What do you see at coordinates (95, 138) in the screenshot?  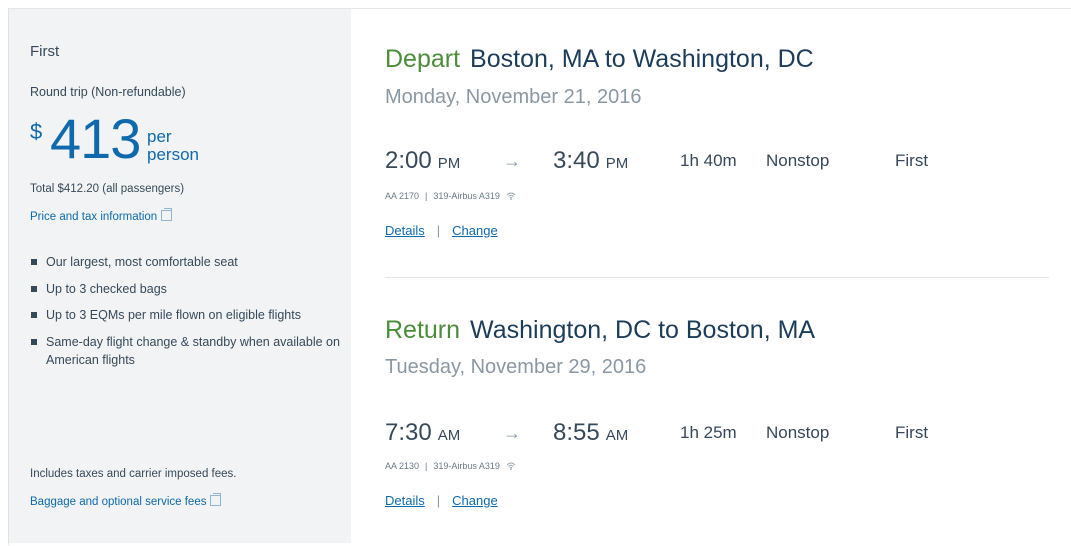 I see `price-amount: 413` at bounding box center [95, 138].